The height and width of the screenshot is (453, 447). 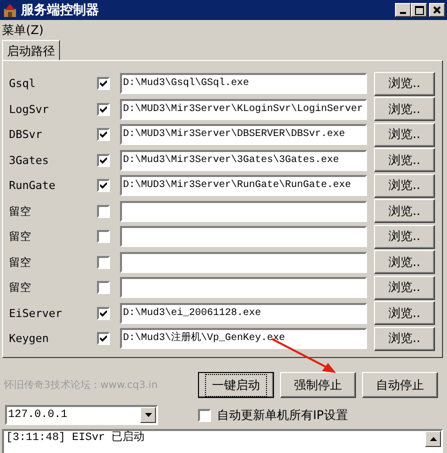 I want to click on path-field: D:\Mud3\Mir3Server\3Gates\3Gates.exe, so click(x=243, y=160).